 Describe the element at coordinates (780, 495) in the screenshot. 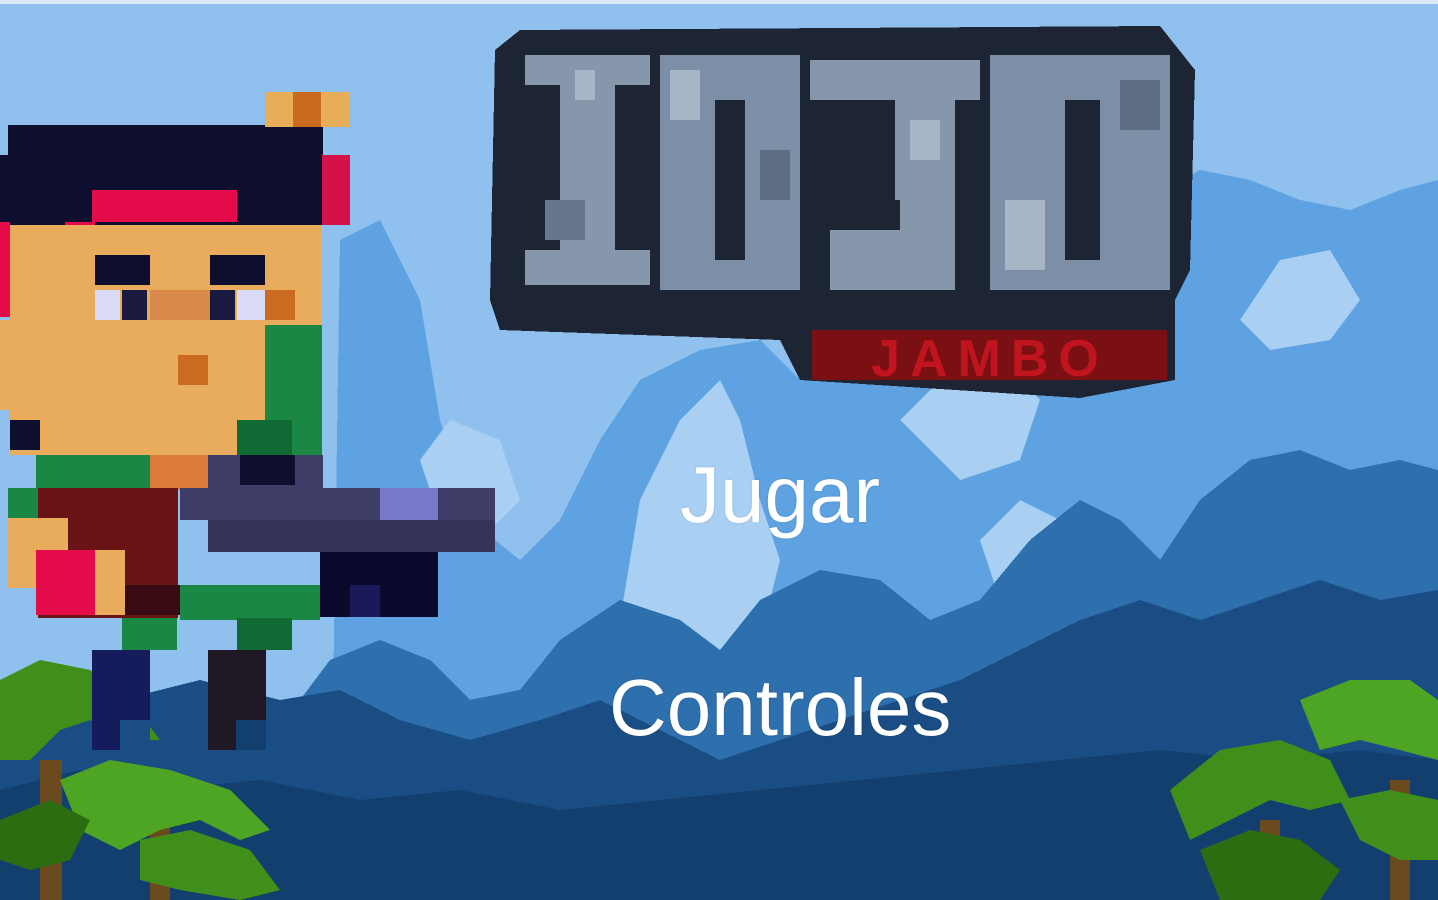

I see `play-button: Jugar` at that location.